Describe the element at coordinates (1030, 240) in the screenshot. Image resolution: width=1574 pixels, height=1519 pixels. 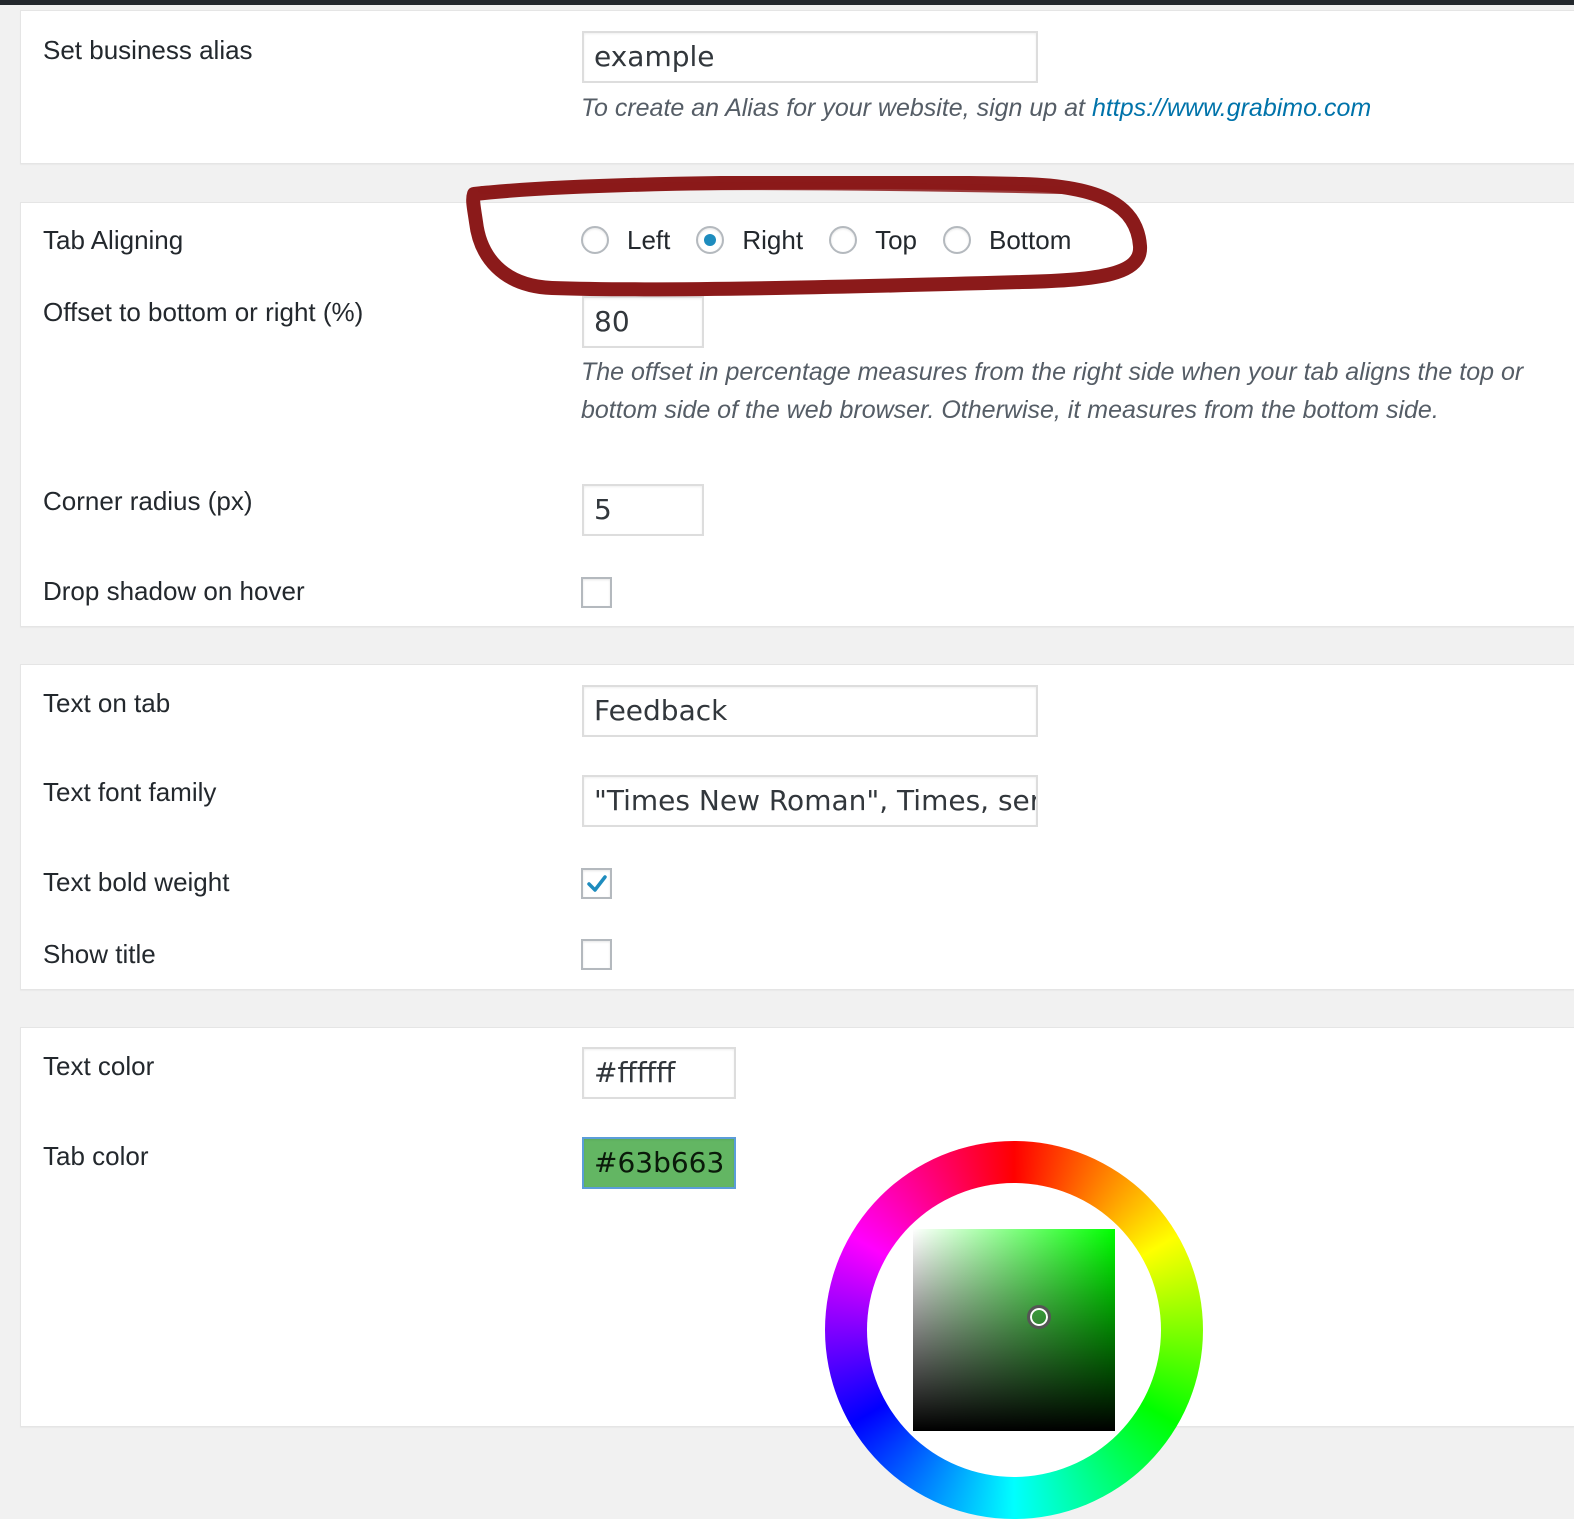
I see `radio-bottom-label: Bottom` at that location.